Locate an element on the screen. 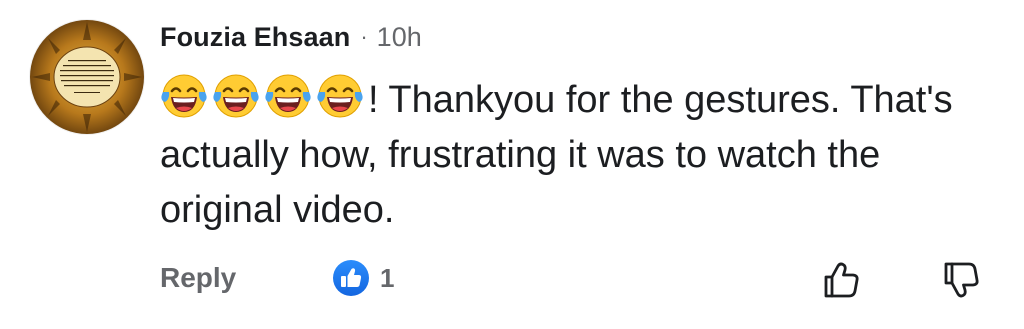 The height and width of the screenshot is (329, 1024). reaction-summary: 1 is located at coordinates (363, 278).